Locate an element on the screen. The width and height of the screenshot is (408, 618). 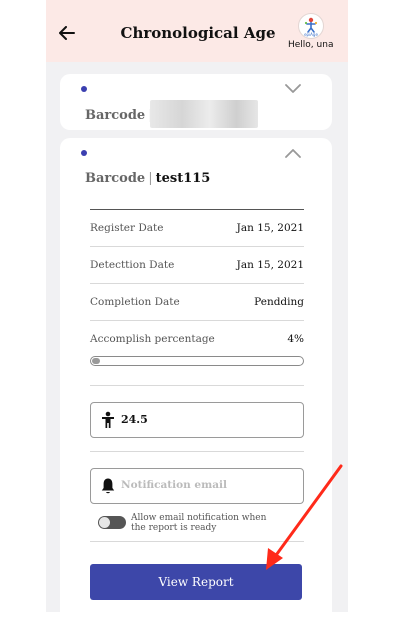
register-date-row: Register Date Jan 15, 2021 is located at coordinates (197, 228).